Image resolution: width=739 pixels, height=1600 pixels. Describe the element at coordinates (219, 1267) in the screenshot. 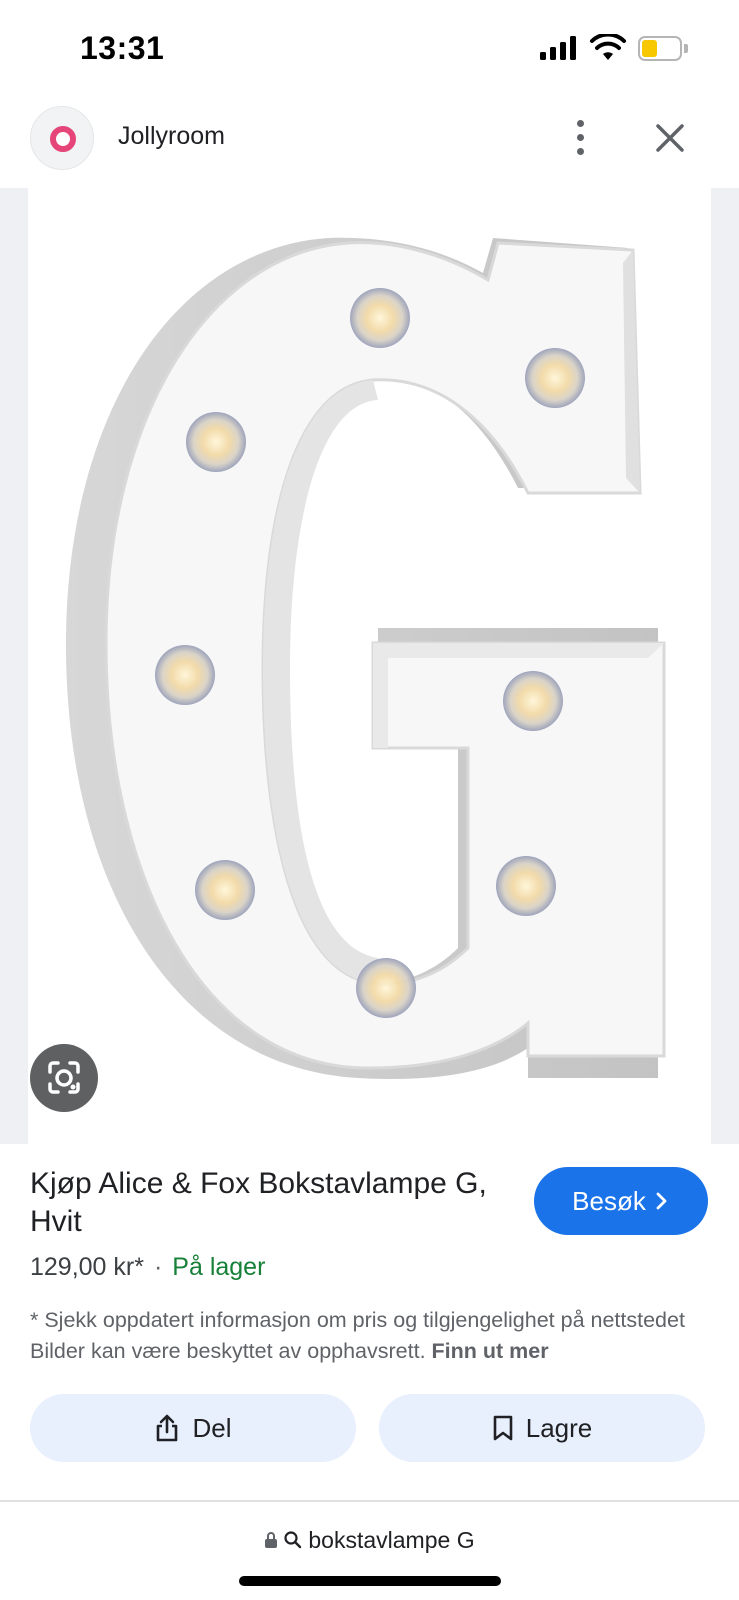

I see `availability: På lager` at that location.